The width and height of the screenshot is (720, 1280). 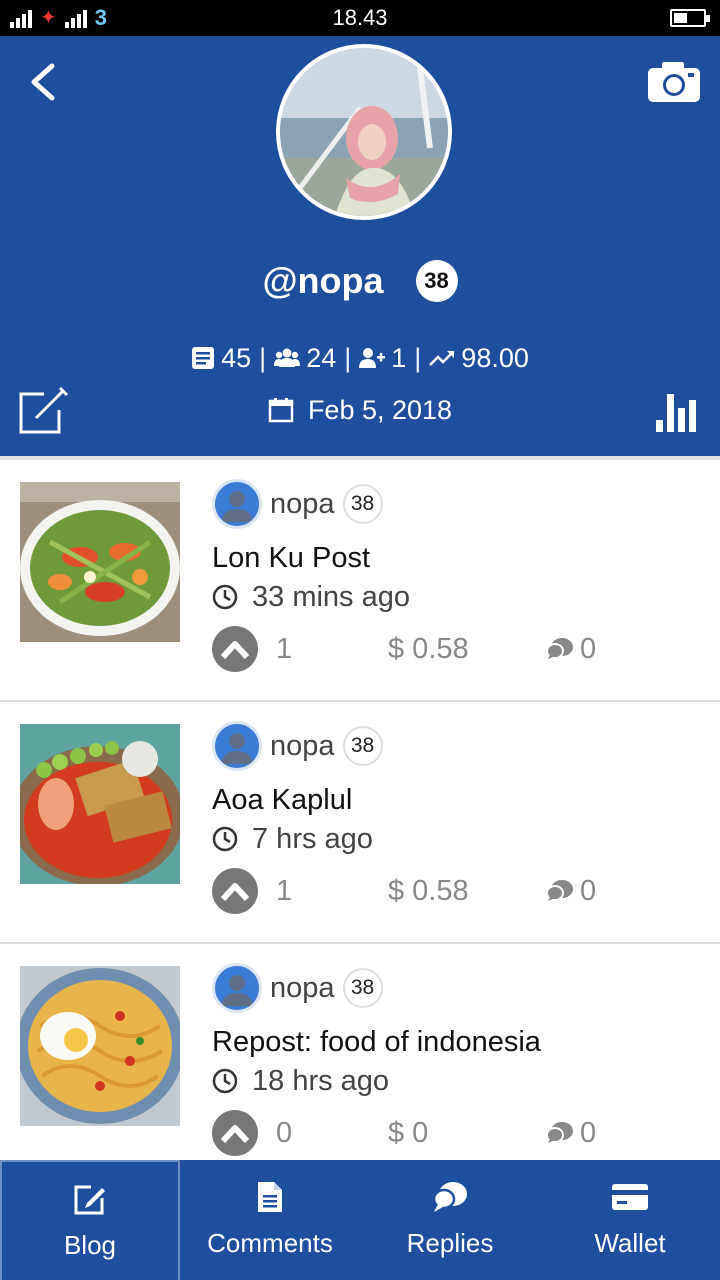 I want to click on tab-comments: Comments, so click(x=270, y=1220).